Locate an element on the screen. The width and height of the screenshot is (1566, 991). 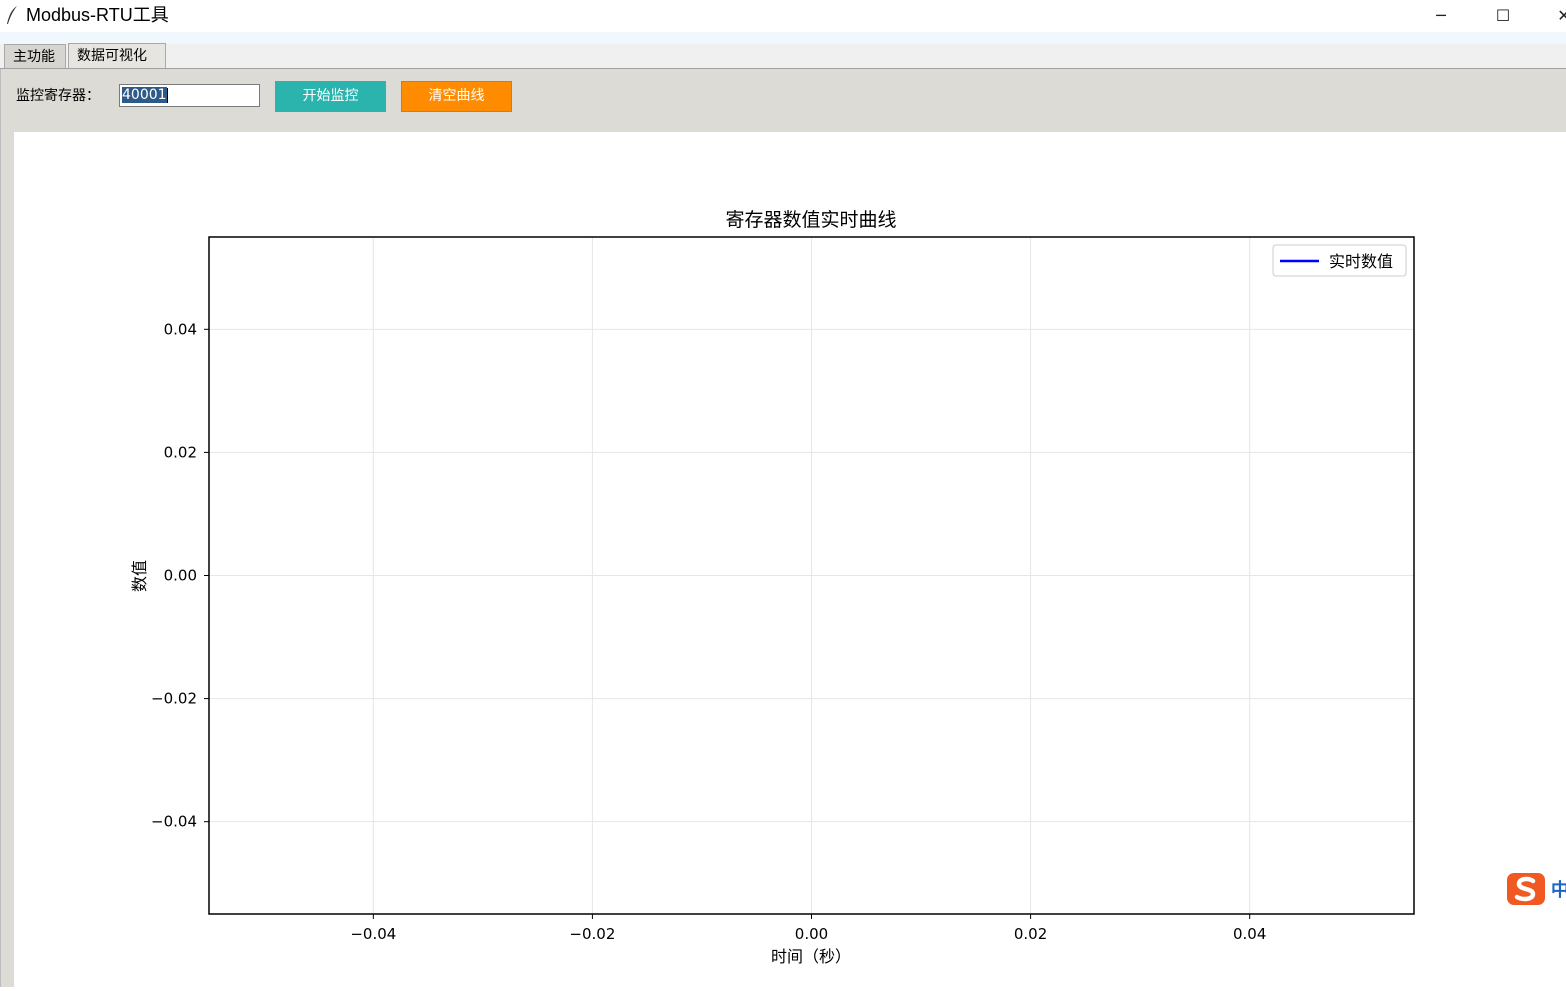
chart-title: 寄存器数值实时曲线 is located at coordinates (810, 220).